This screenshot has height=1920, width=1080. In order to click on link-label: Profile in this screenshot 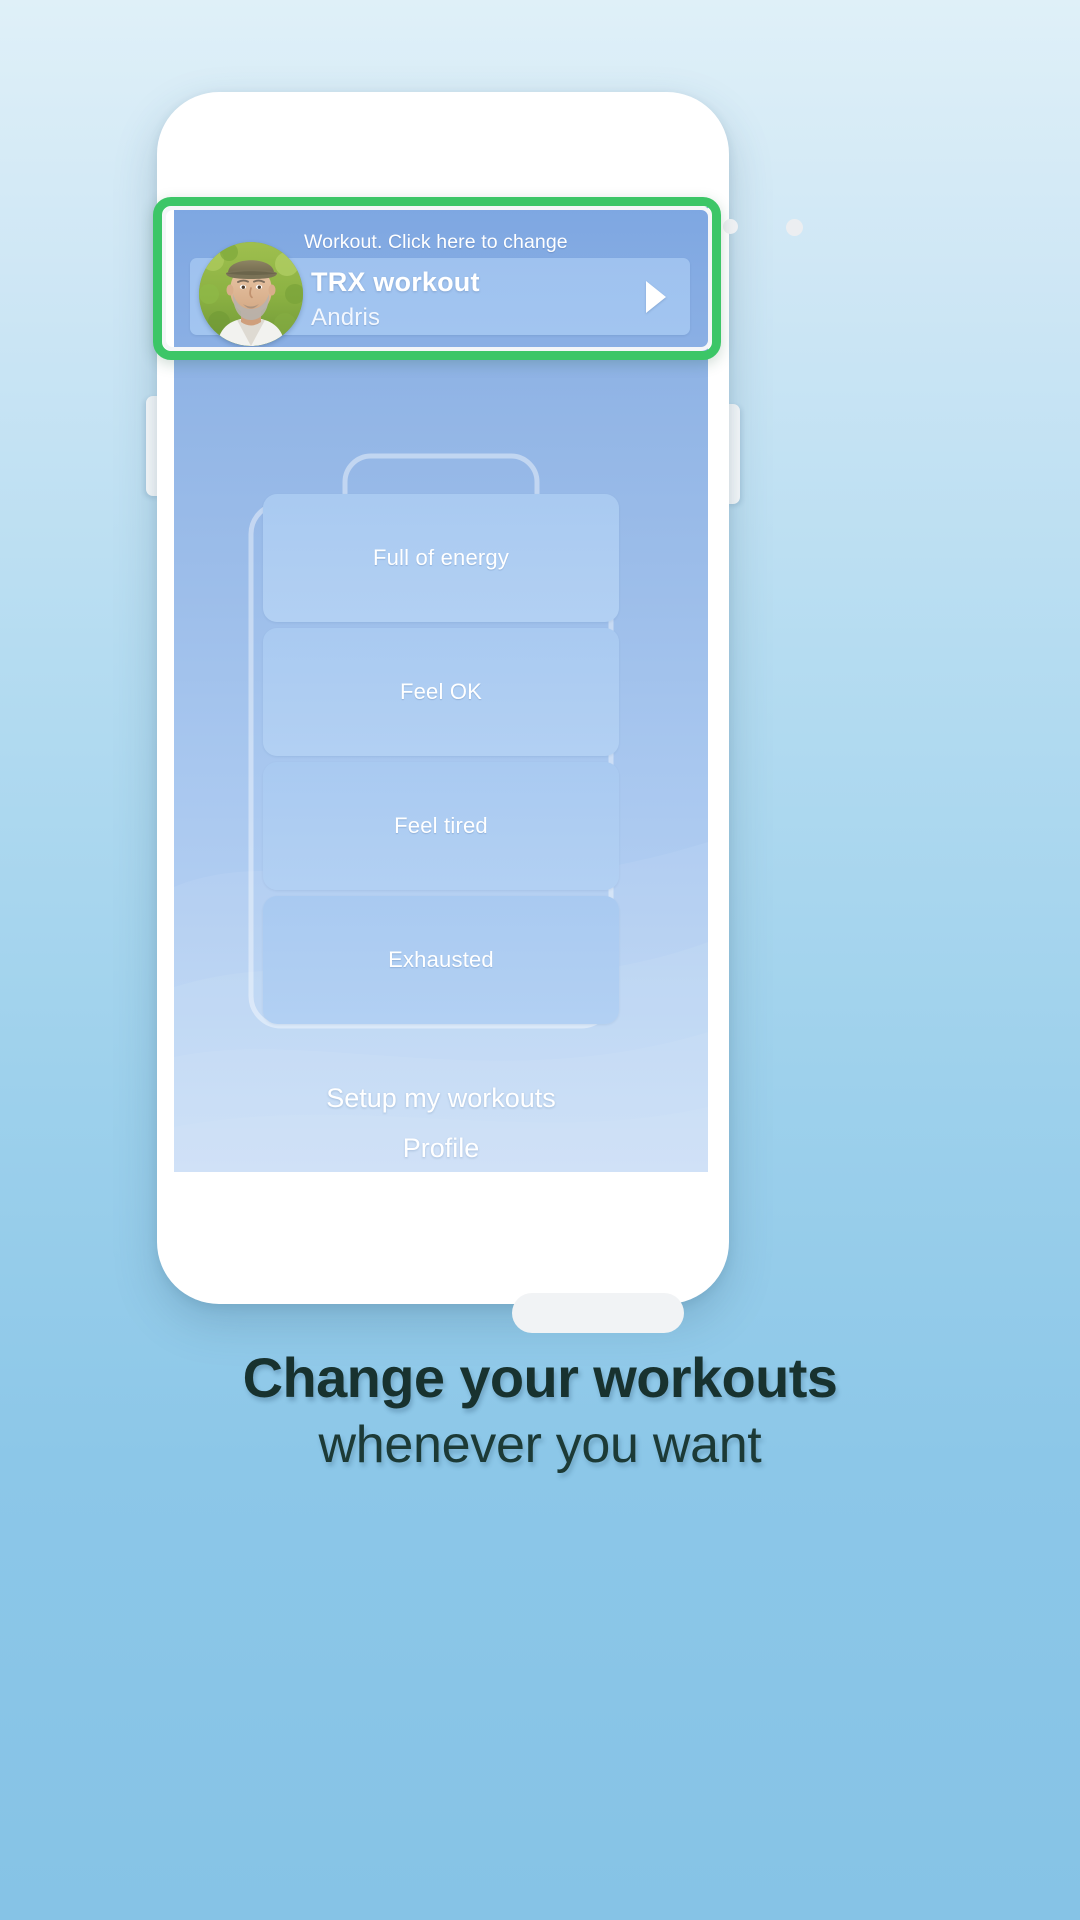, I will do `click(441, 1148)`.